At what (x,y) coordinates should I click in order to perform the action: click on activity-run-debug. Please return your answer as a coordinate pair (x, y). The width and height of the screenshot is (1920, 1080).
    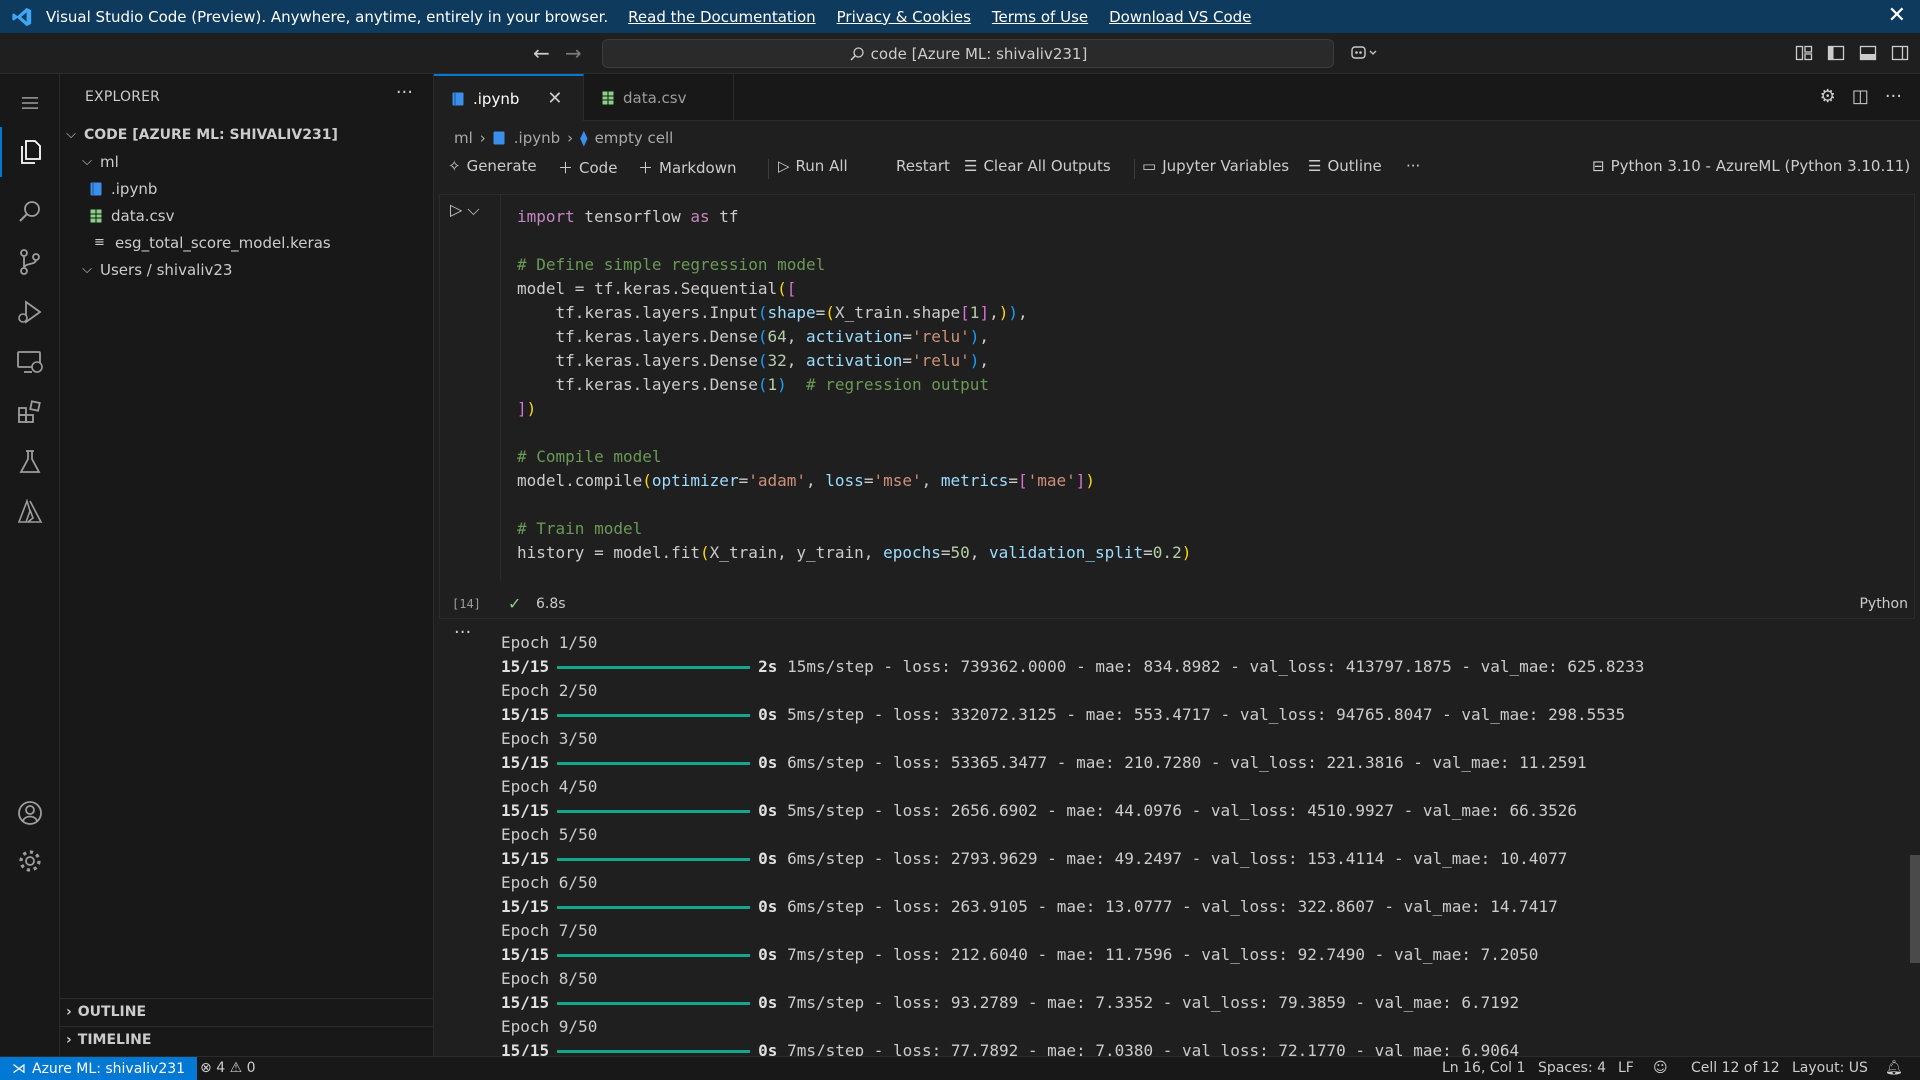
    Looking at the image, I should click on (30, 312).